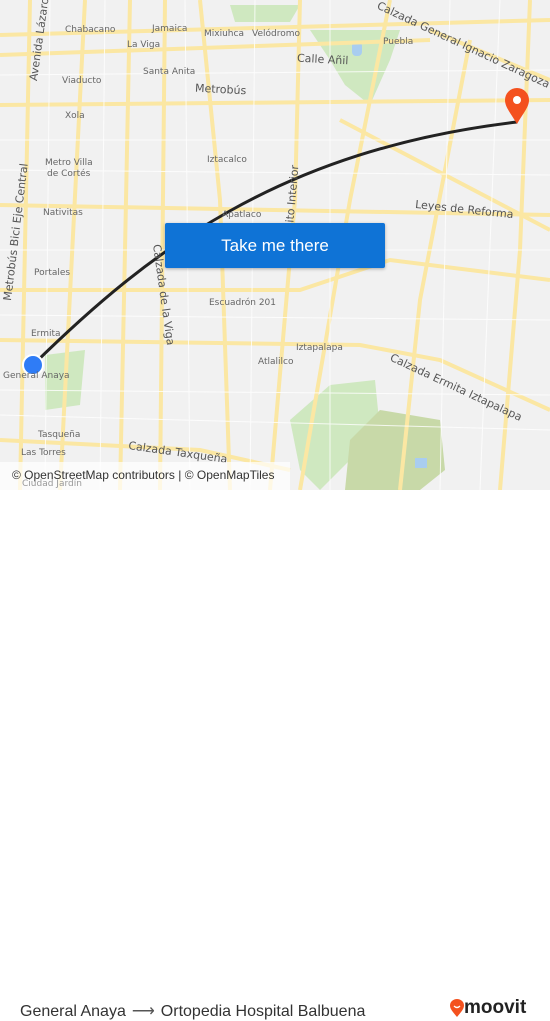 This screenshot has width=550, height=1021. Describe the element at coordinates (169, 72) in the screenshot. I see `map-label: Santa Anita` at that location.